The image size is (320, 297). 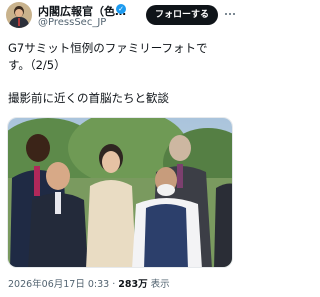 What do you see at coordinates (166, 190) in the screenshot?
I see `photo-person-beard` at bounding box center [166, 190].